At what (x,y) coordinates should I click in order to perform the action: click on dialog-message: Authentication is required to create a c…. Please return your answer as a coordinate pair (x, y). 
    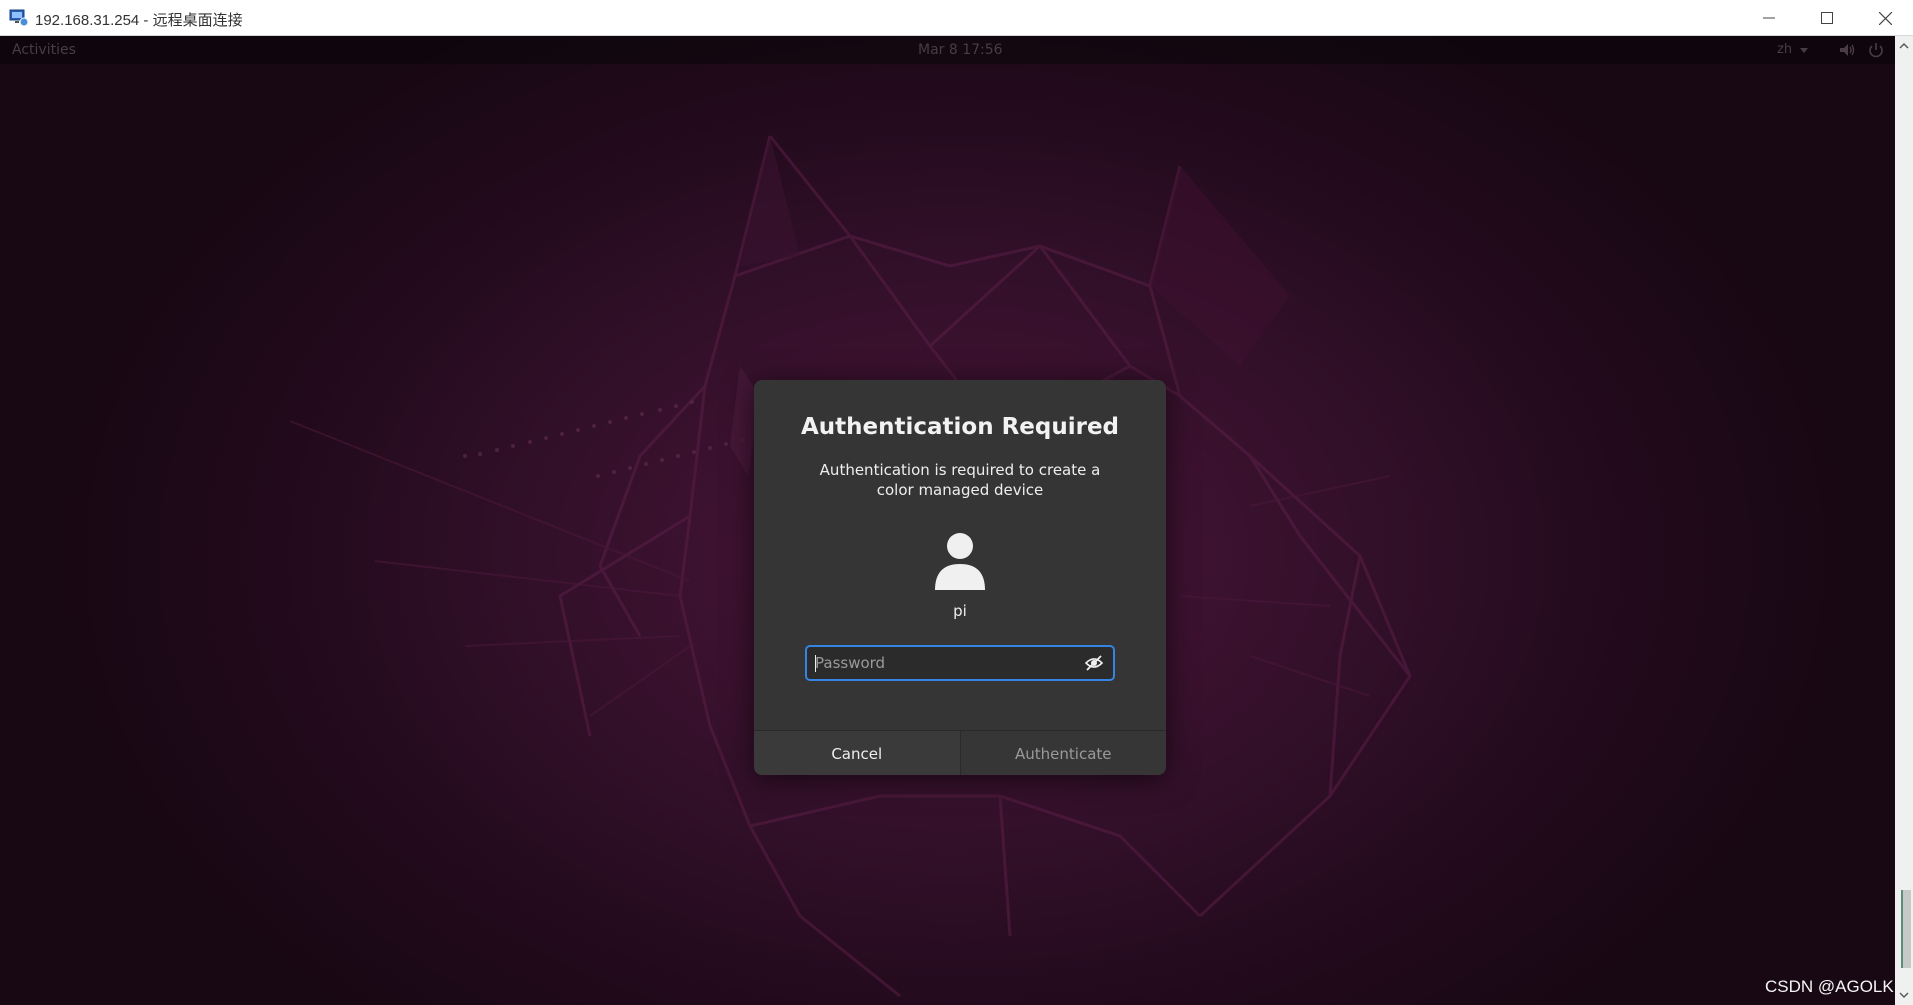
    Looking at the image, I should click on (960, 480).